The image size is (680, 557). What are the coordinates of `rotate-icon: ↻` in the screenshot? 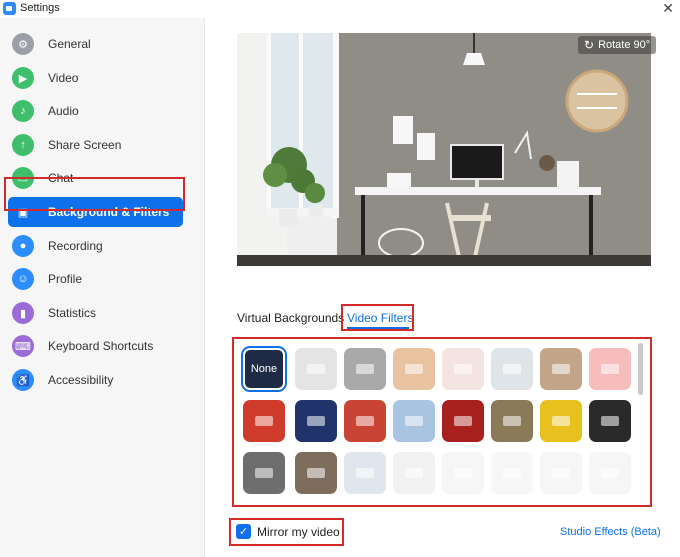 It's located at (589, 45).